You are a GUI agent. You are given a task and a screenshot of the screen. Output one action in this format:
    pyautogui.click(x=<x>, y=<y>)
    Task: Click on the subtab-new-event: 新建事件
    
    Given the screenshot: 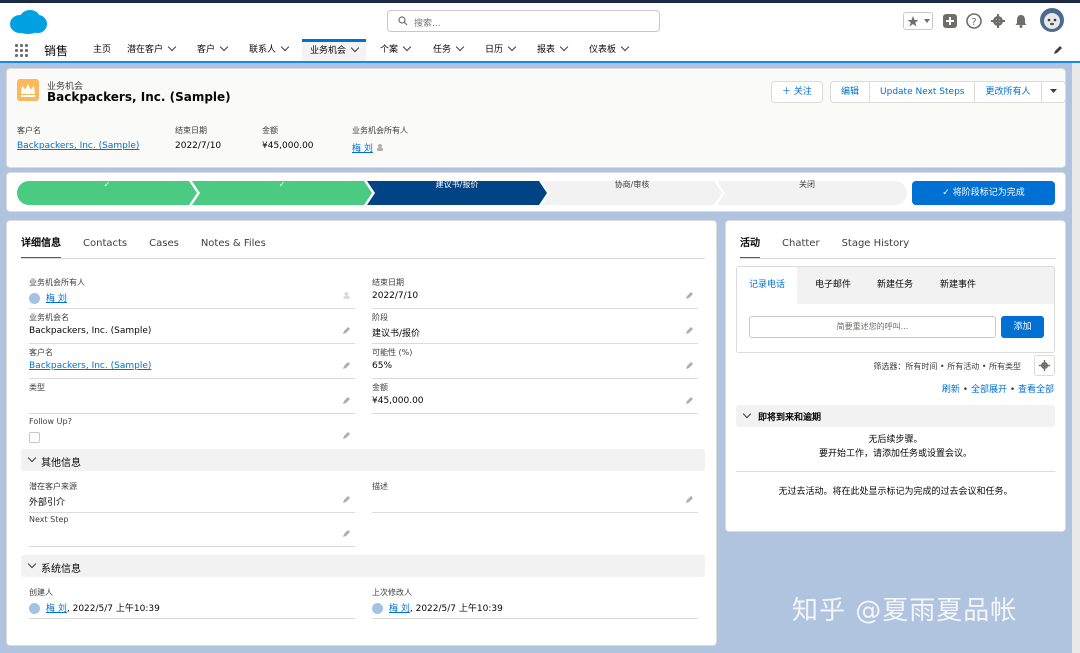 What is the action you would take?
    pyautogui.click(x=958, y=285)
    